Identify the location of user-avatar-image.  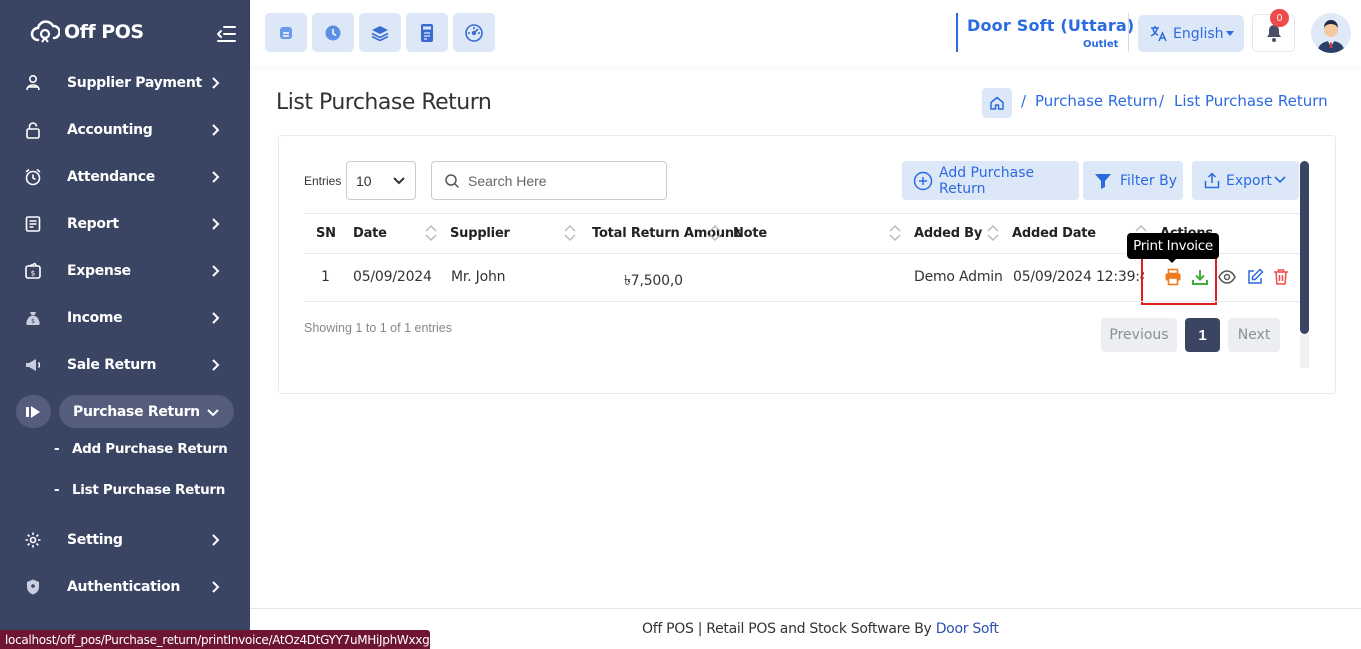
(1331, 33).